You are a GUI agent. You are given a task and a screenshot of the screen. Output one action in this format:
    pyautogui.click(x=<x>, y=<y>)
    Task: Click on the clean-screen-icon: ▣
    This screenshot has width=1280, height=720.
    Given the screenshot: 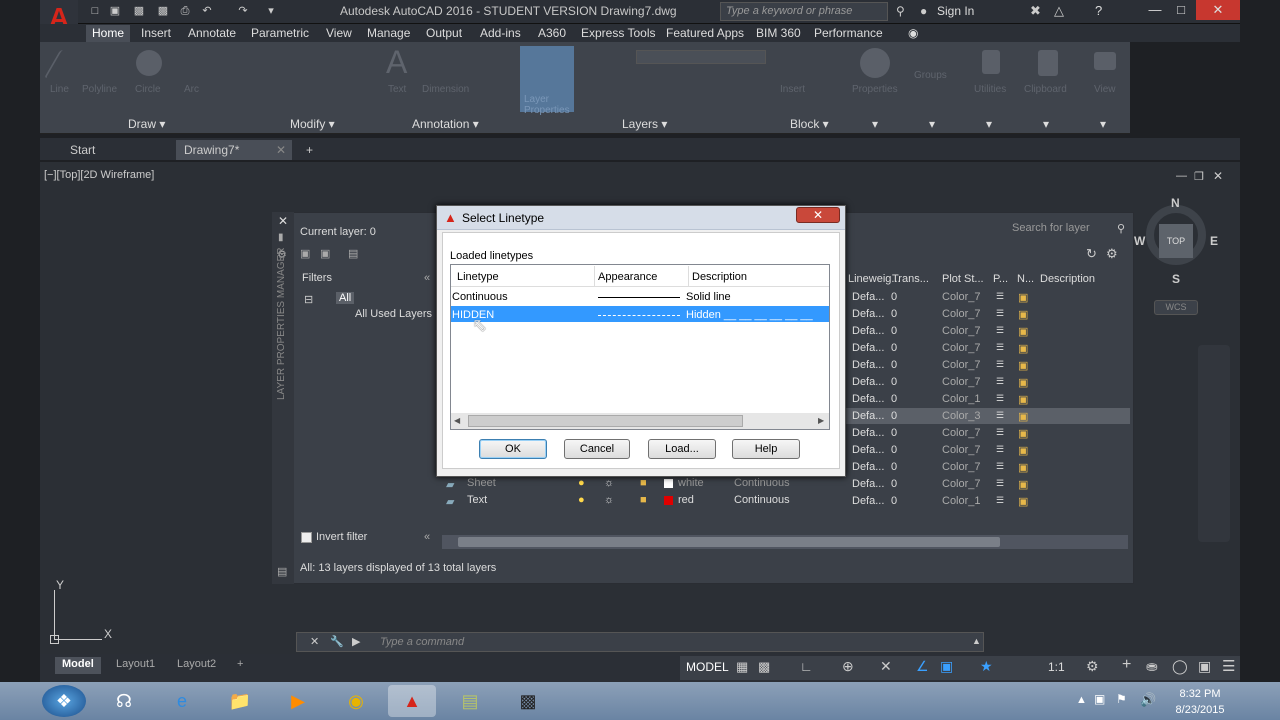 What is the action you would take?
    pyautogui.click(x=1204, y=666)
    